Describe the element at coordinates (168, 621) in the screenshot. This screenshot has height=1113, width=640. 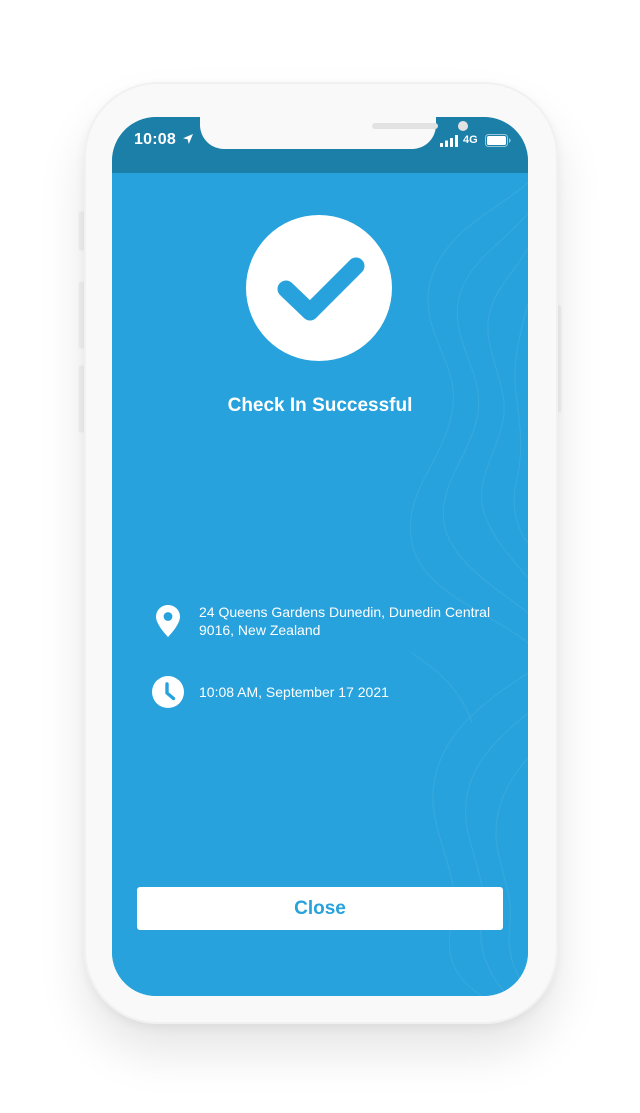
I see `map-pin-icon` at that location.